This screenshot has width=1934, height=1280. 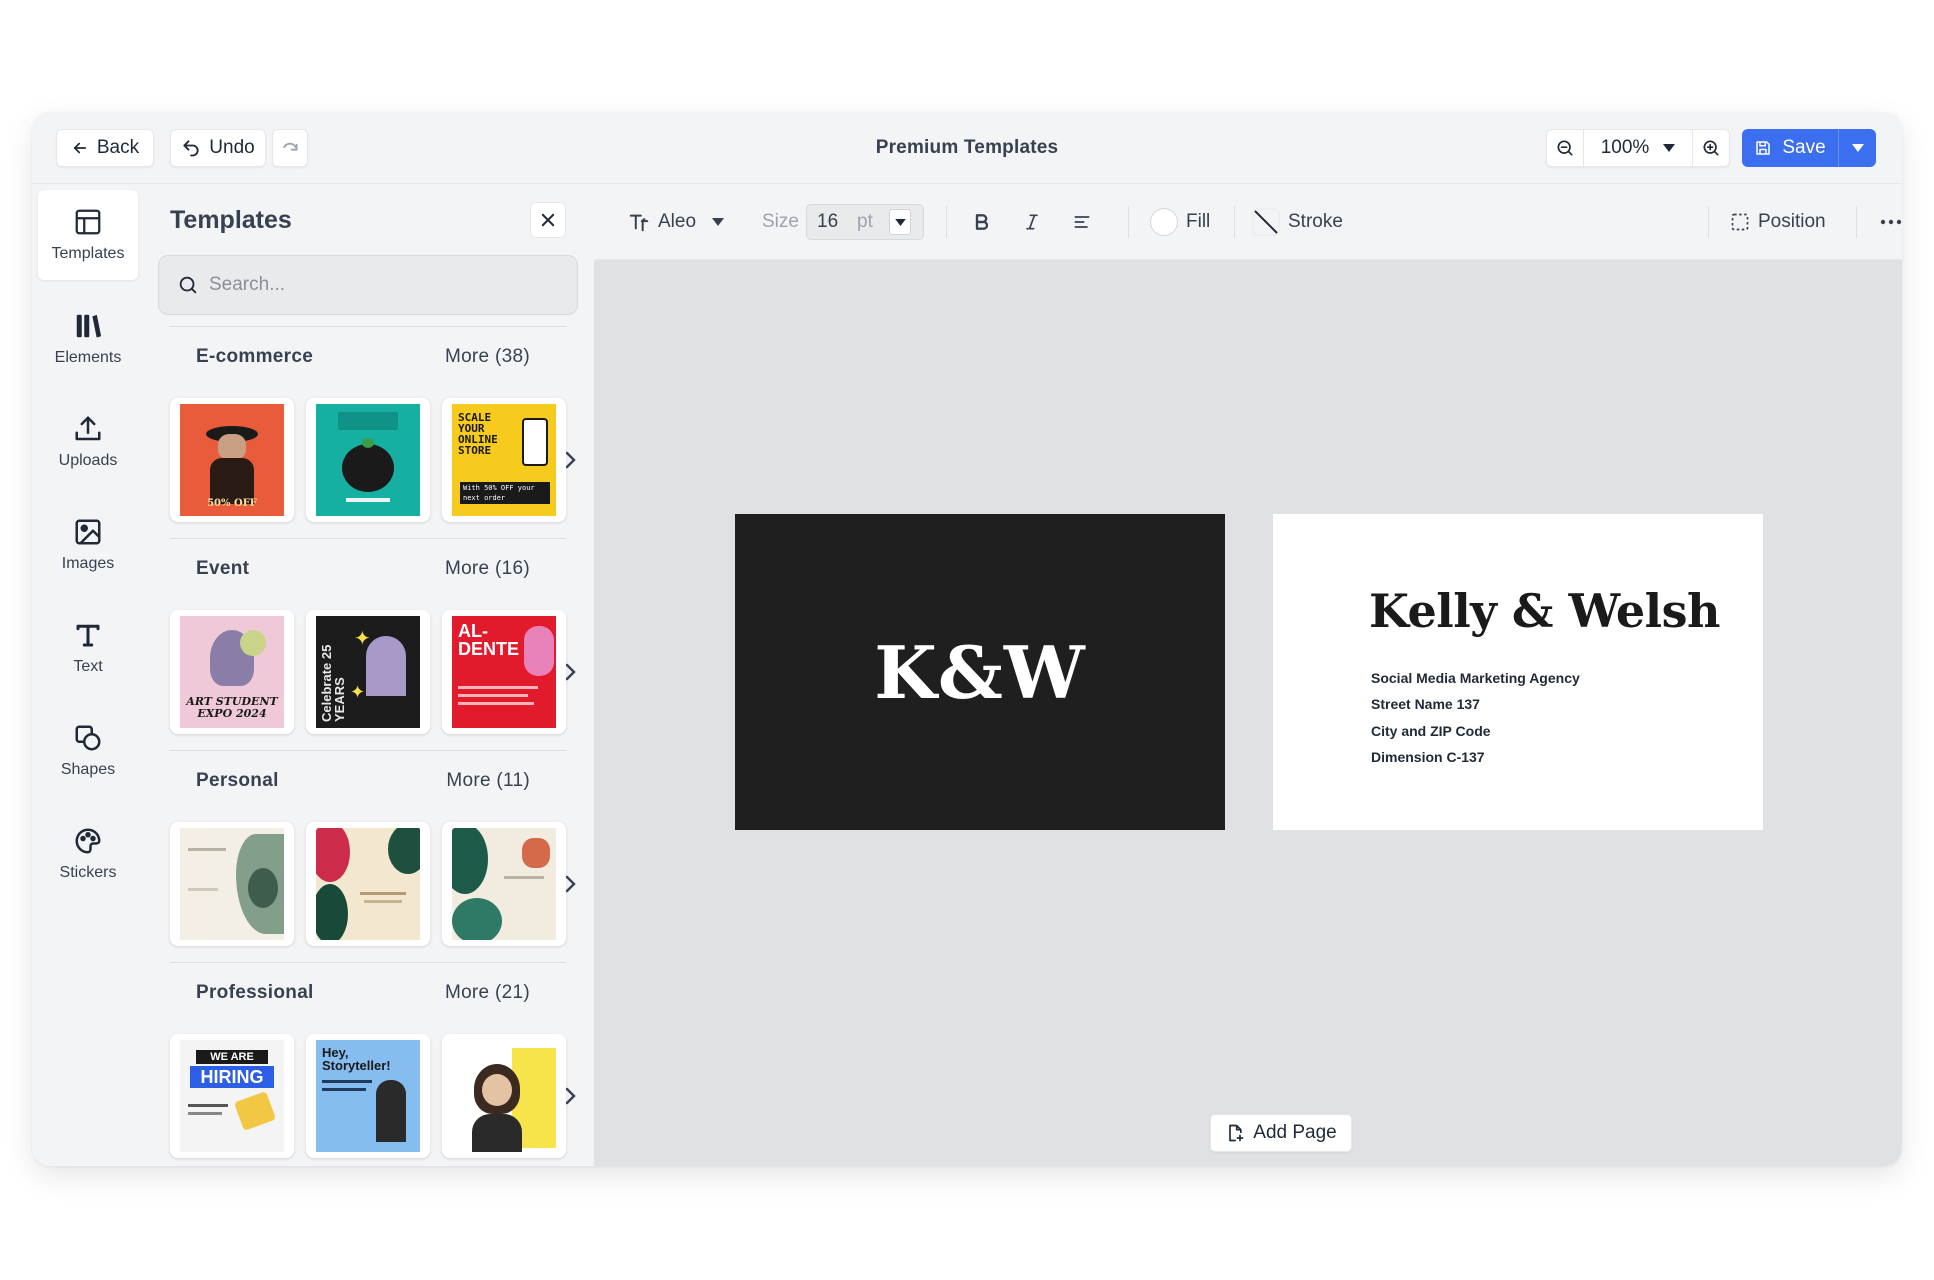 What do you see at coordinates (1857, 148) in the screenshot?
I see `save-options-button` at bounding box center [1857, 148].